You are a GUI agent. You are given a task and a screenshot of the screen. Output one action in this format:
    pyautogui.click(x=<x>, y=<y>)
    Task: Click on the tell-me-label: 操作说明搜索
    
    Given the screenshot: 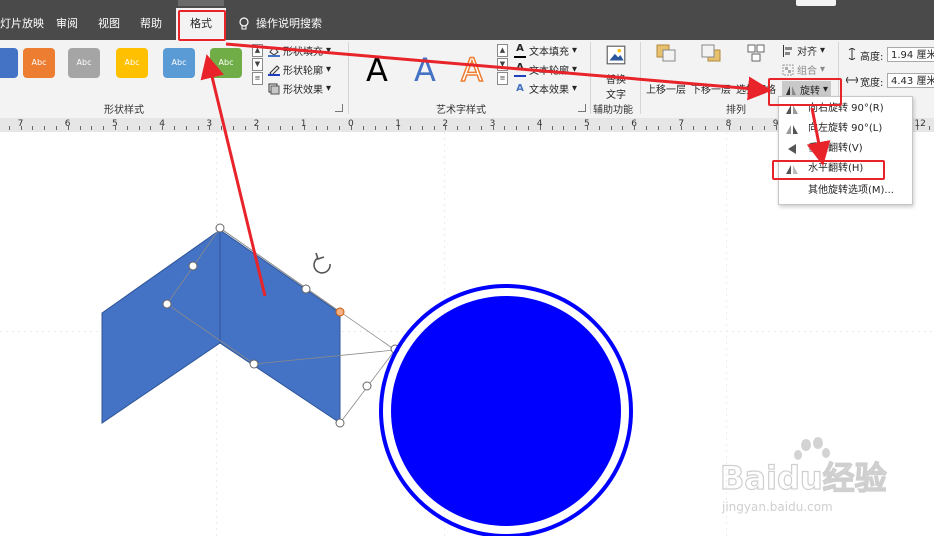 What is the action you would take?
    pyautogui.click(x=289, y=23)
    